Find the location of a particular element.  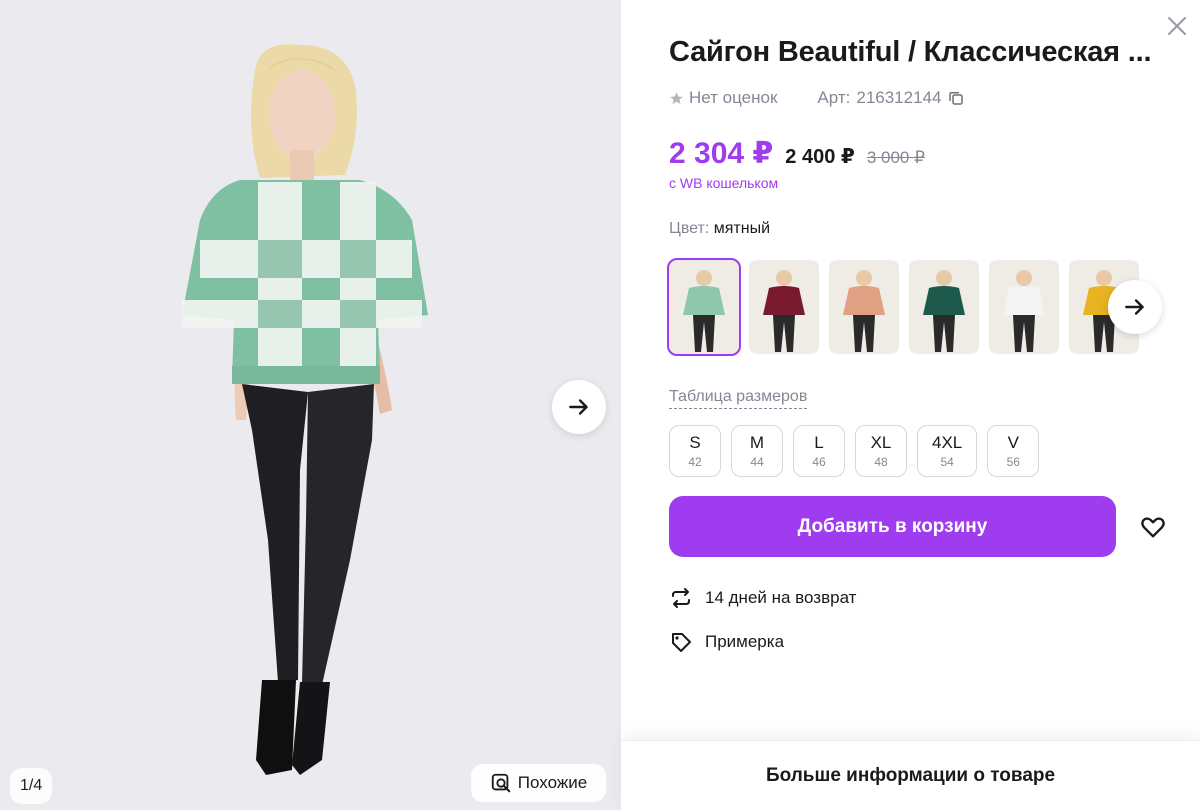

size-option-s: S 42 is located at coordinates (695, 451).